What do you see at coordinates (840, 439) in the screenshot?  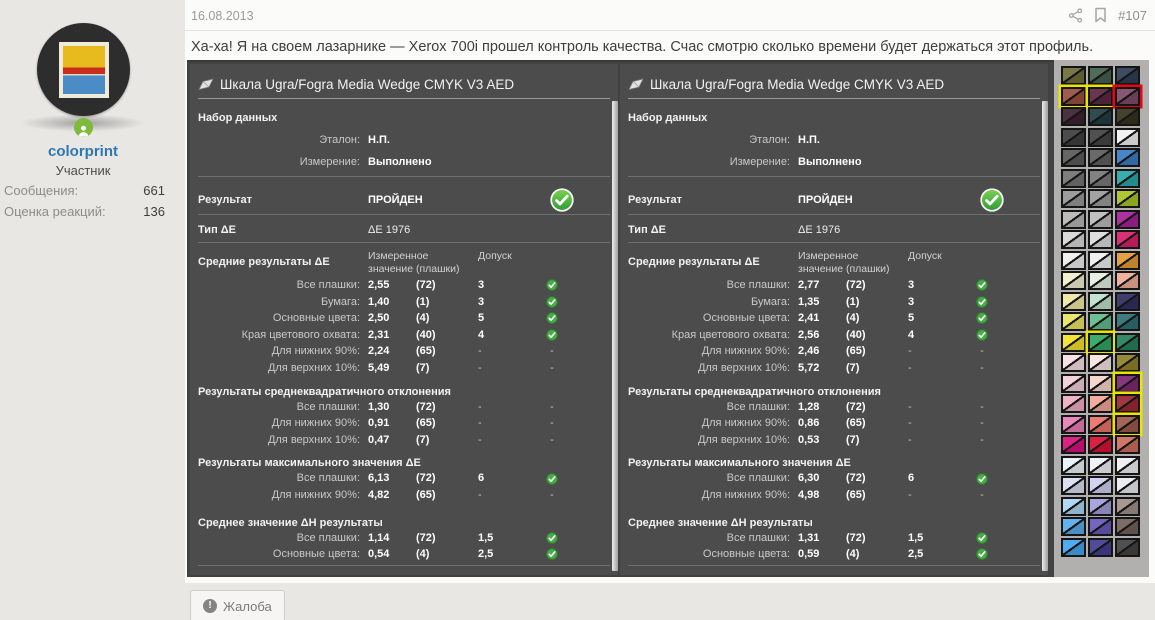 I see `measurement-row: Для верхних 10%: 0,53 (7) - -` at bounding box center [840, 439].